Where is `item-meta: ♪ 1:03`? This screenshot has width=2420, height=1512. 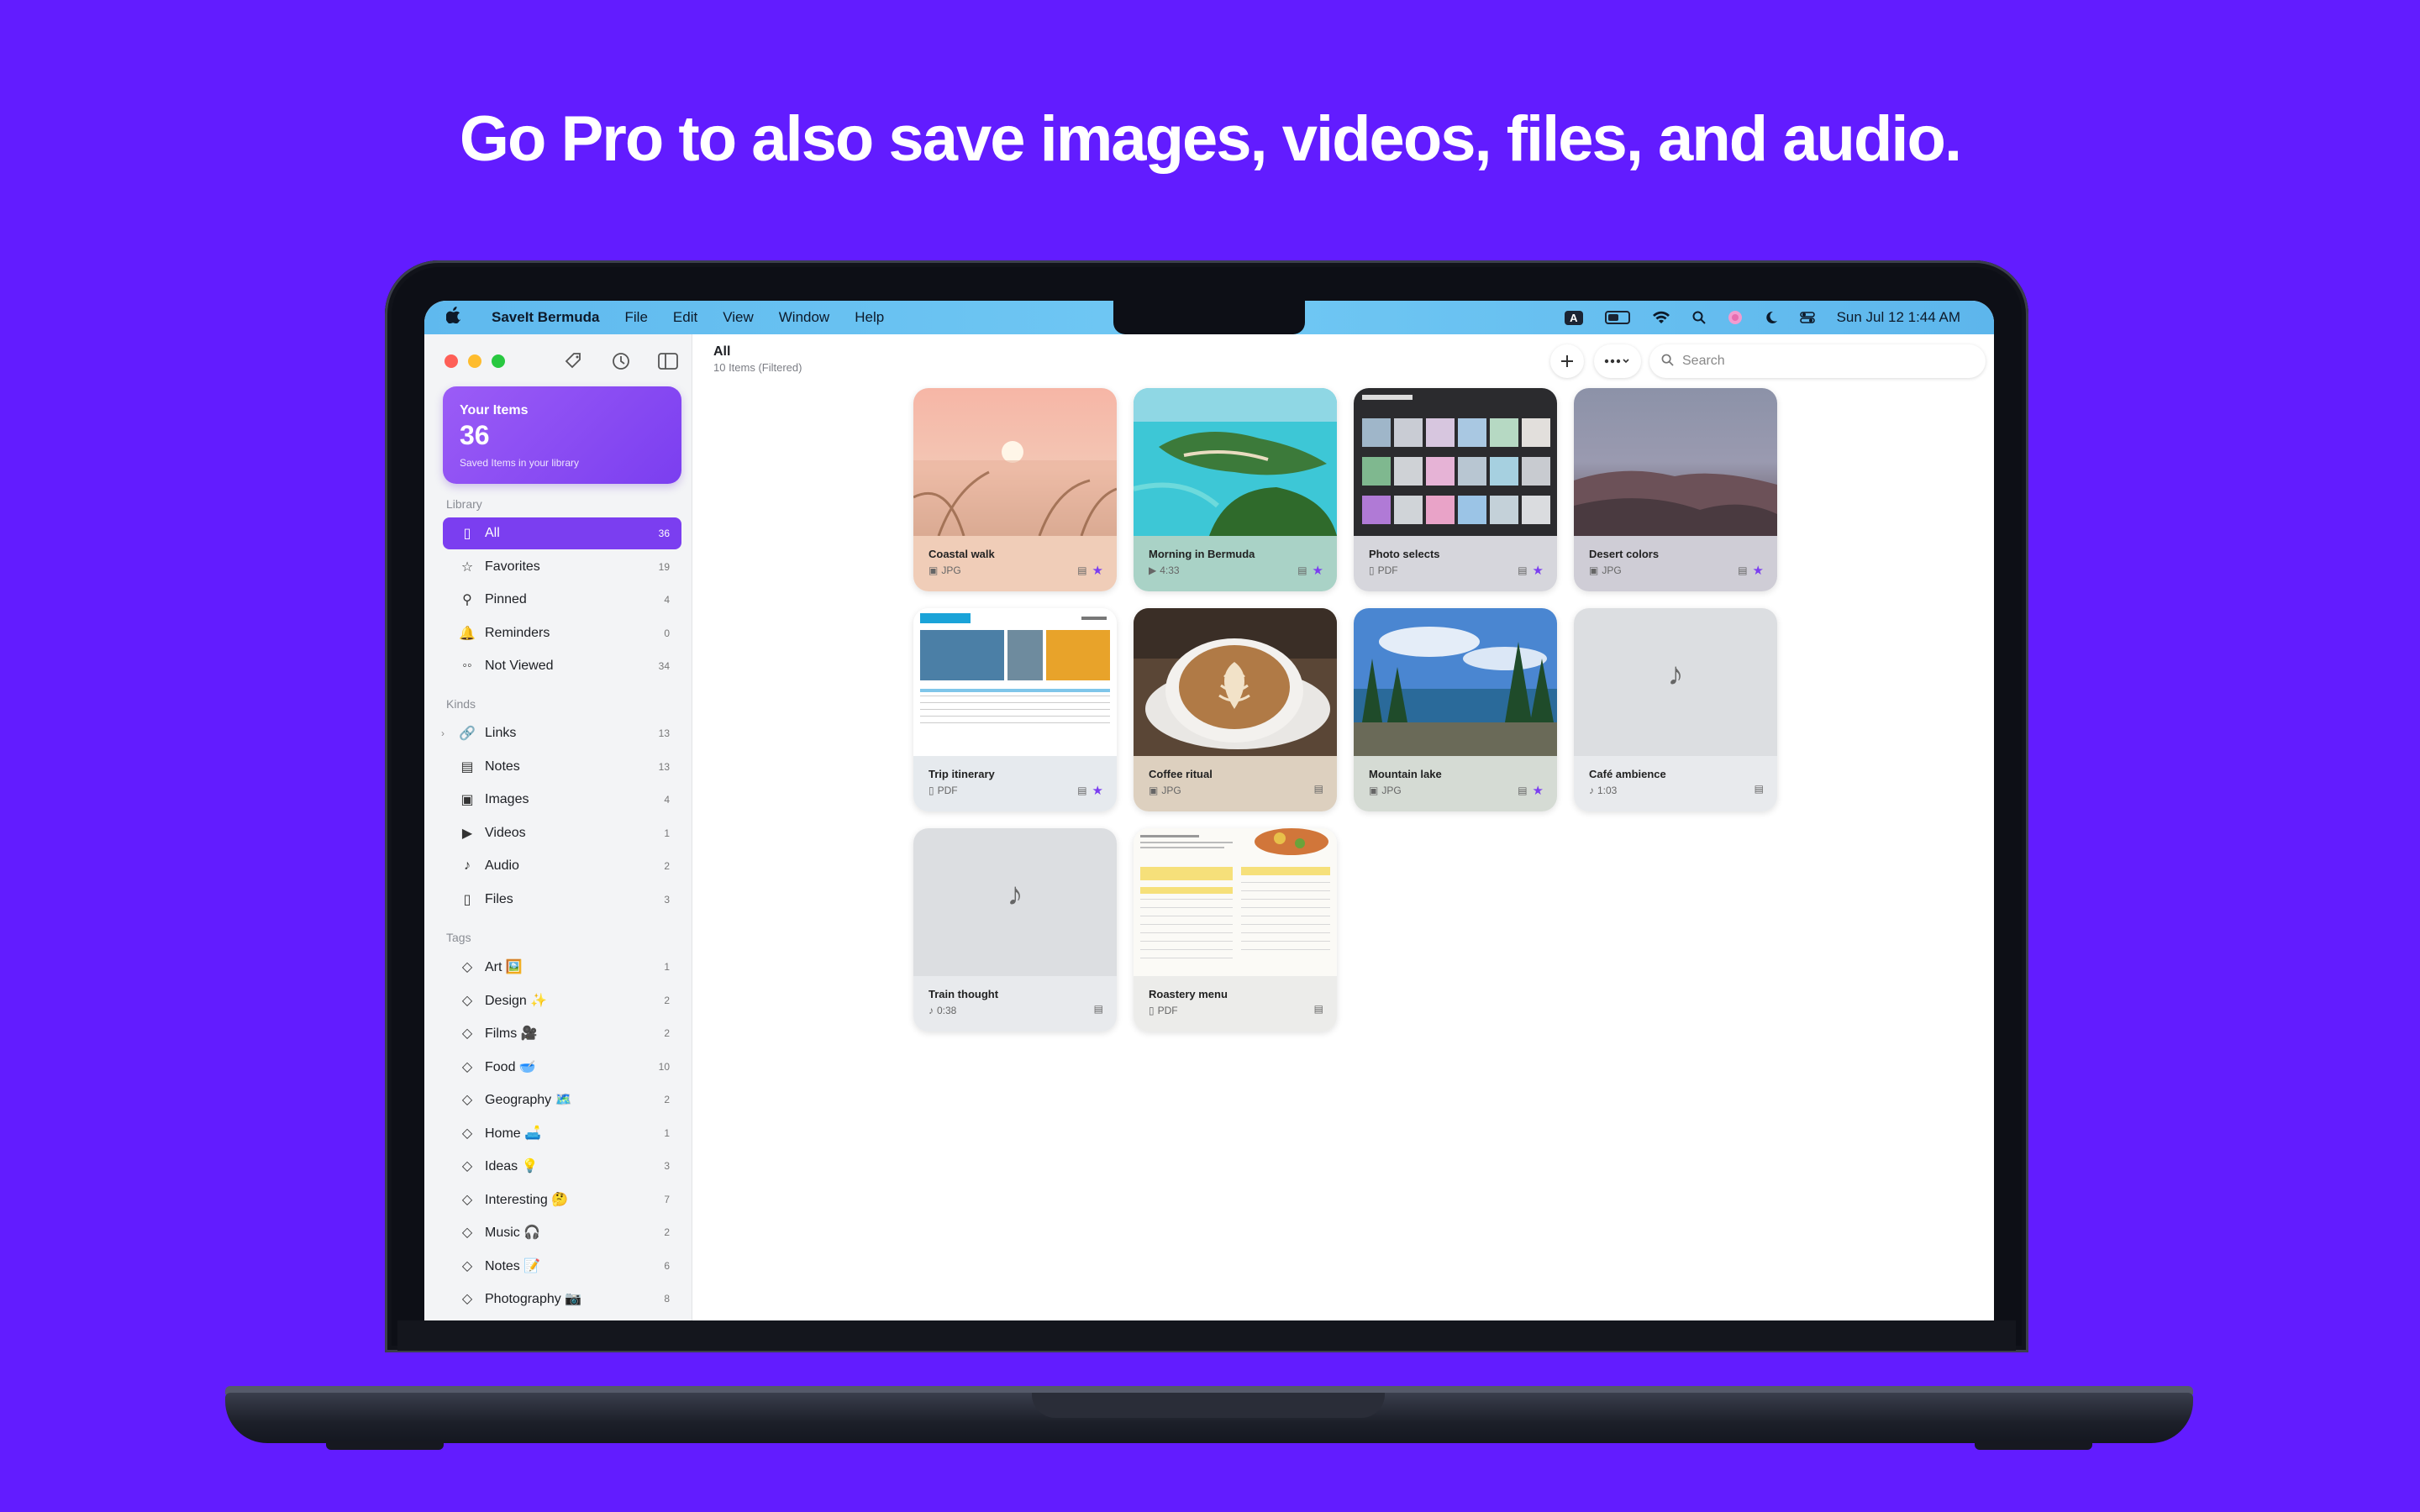
item-meta: ♪ 1:03 is located at coordinates (1603, 790).